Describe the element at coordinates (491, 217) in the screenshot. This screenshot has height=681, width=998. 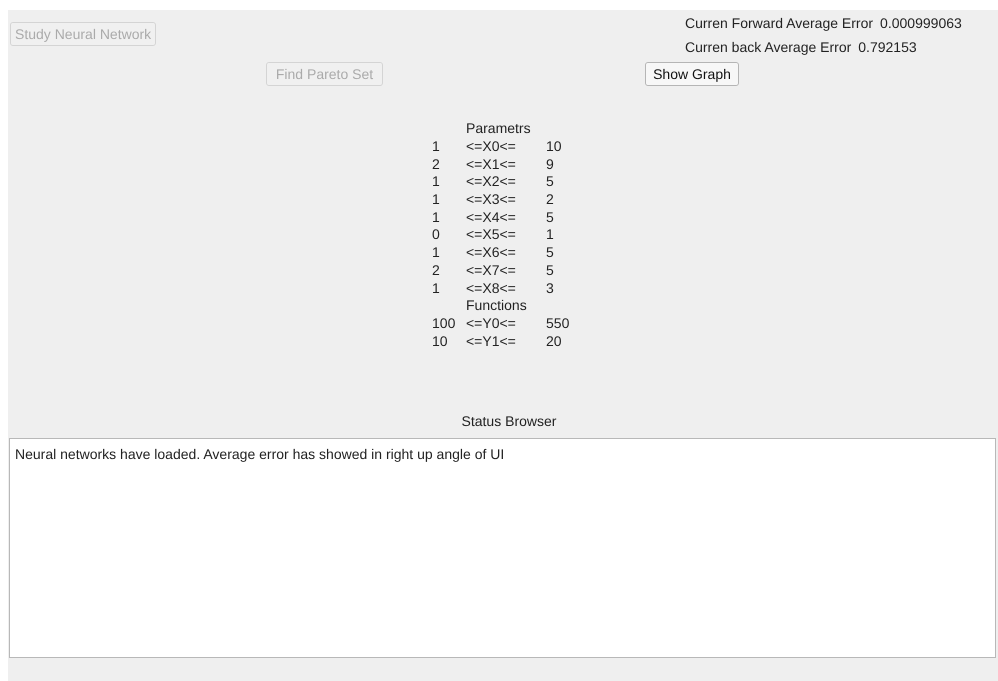
I see `variable-label: <=X4<=` at that location.